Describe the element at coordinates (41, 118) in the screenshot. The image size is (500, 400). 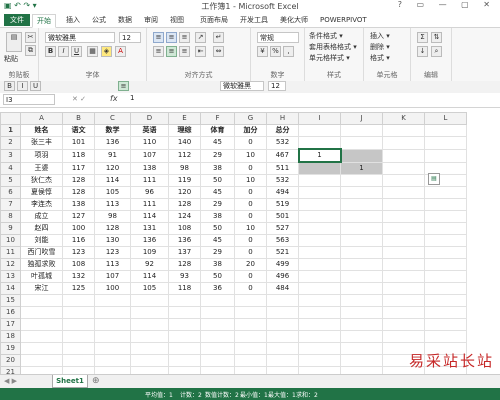
I see `column-header: A` at that location.